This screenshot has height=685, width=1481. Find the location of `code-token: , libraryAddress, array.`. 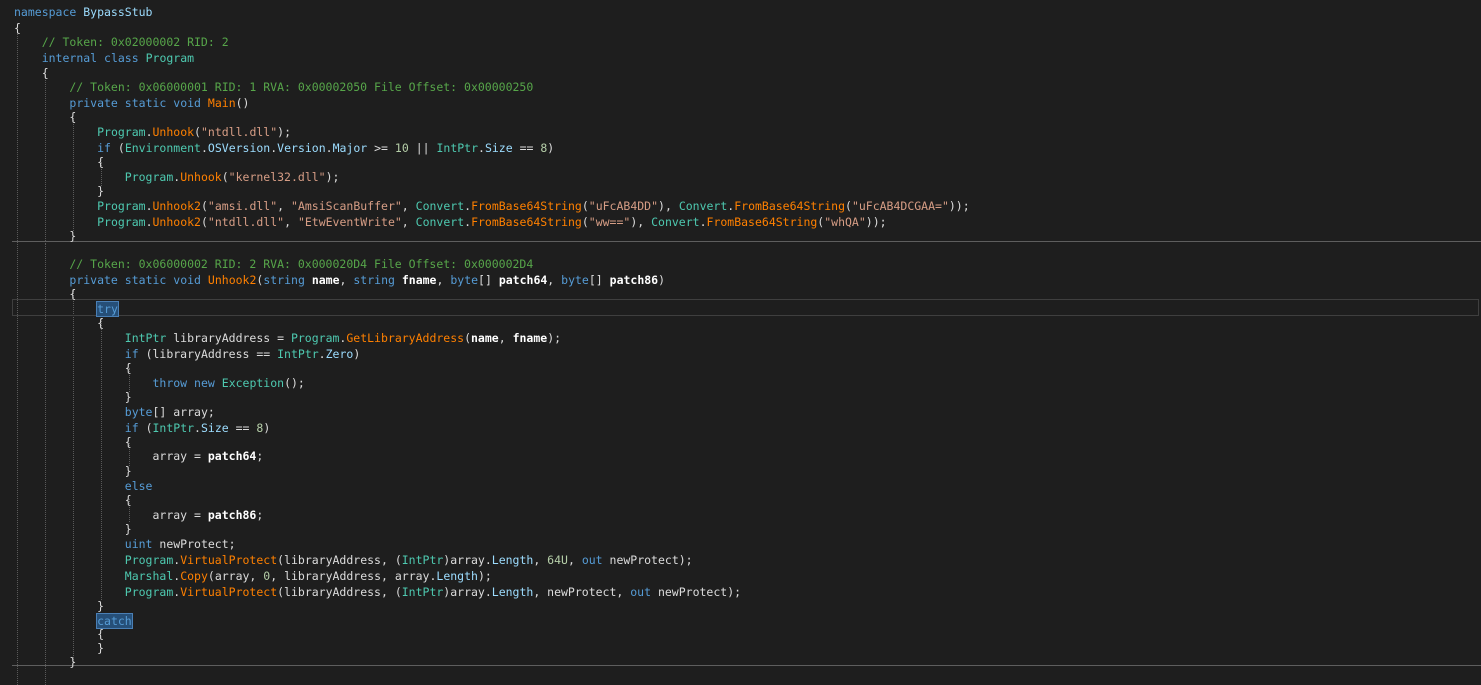

code-token: , libraryAddress, array. is located at coordinates (353, 576).